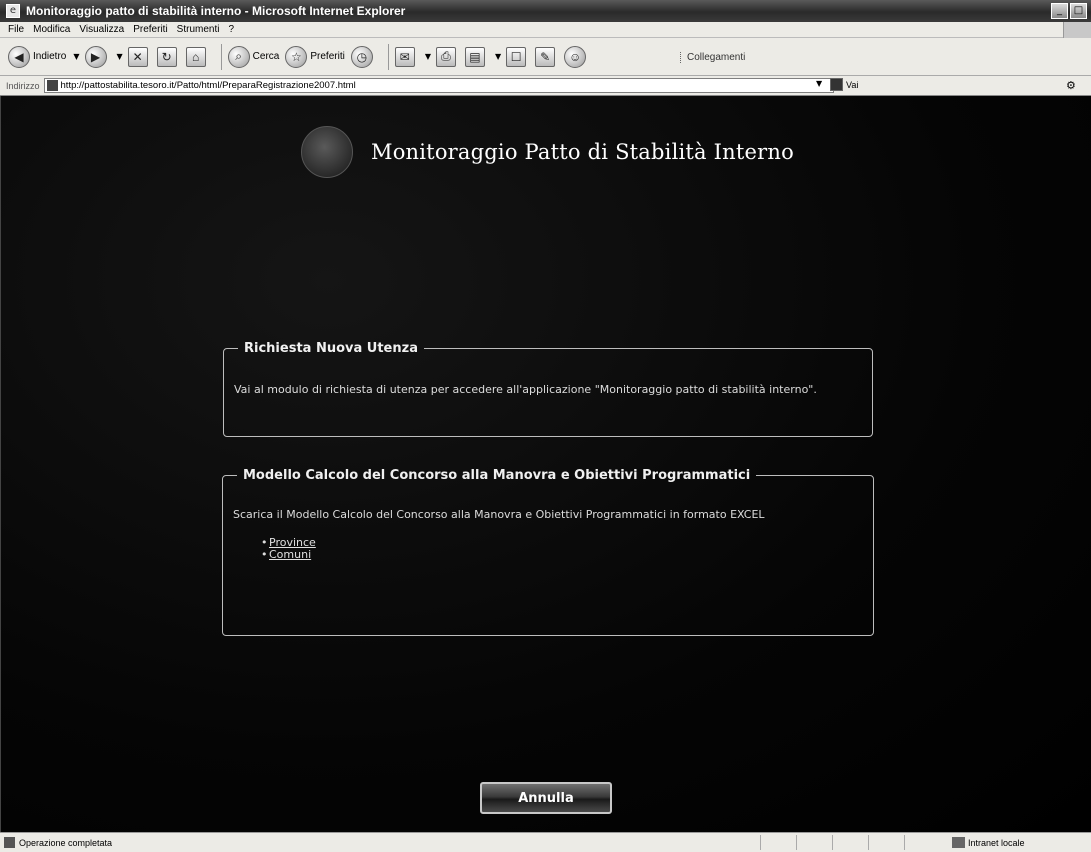 This screenshot has height=852, width=1091. Describe the element at coordinates (288, 542) in the screenshot. I see `list-item: • Province` at that location.